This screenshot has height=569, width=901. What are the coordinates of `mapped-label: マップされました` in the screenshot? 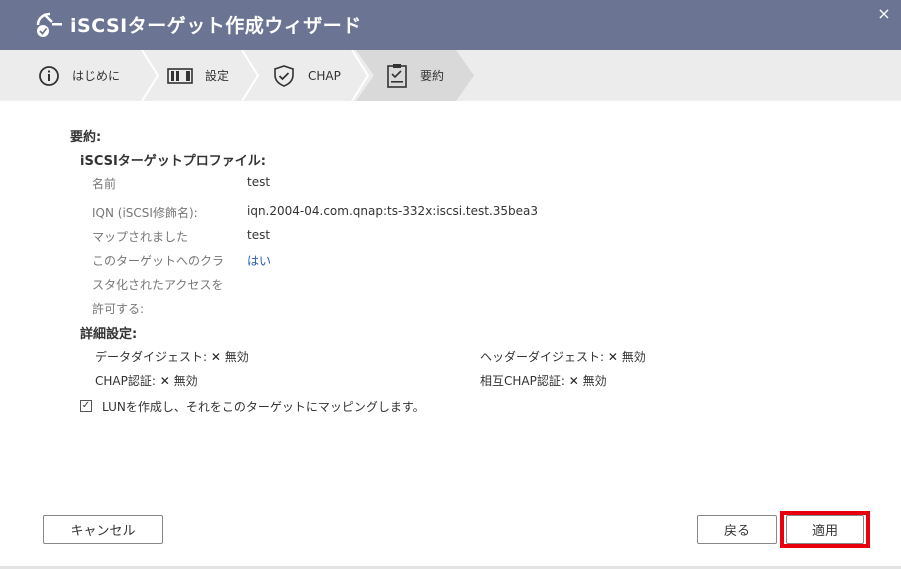 It's located at (140, 237).